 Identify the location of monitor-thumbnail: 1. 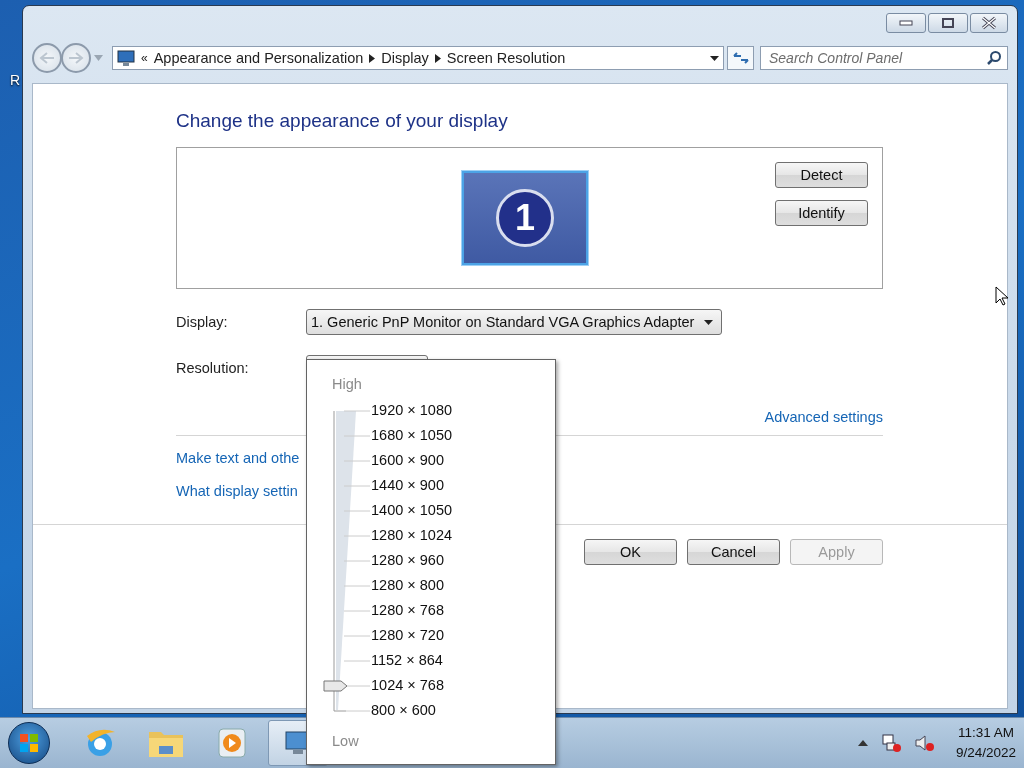
(525, 218).